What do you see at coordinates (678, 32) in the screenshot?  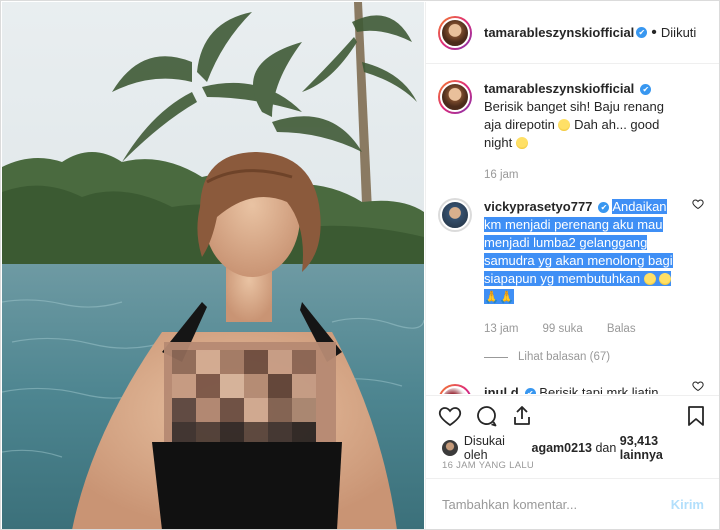 I see `follow-status-button: Diikuti` at bounding box center [678, 32].